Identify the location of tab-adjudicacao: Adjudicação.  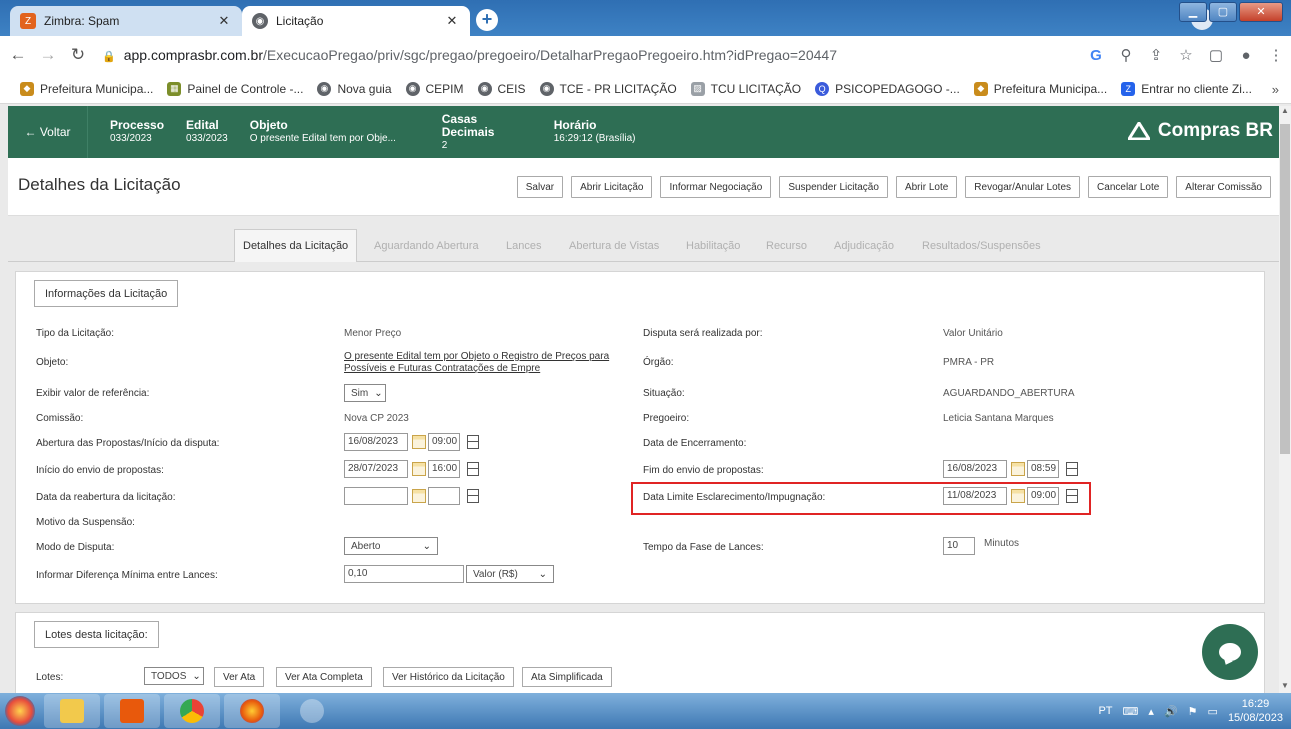
(864, 245).